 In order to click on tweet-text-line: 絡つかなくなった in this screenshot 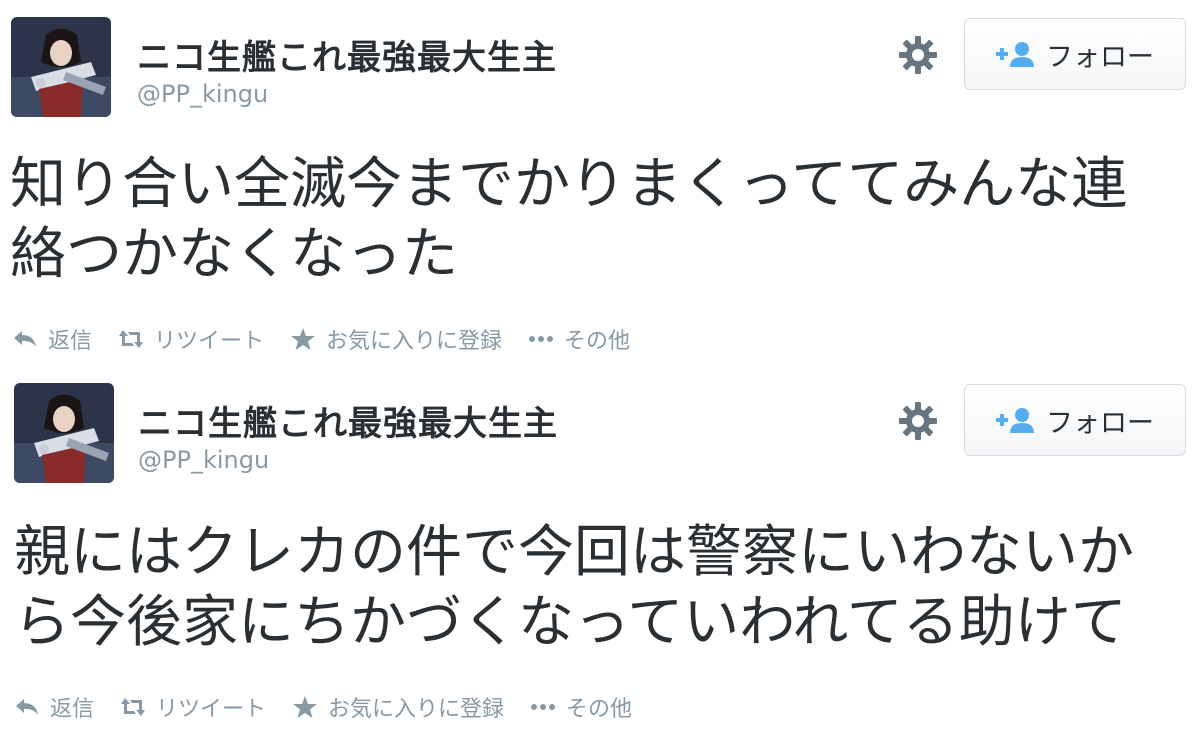, I will do `click(234, 254)`.